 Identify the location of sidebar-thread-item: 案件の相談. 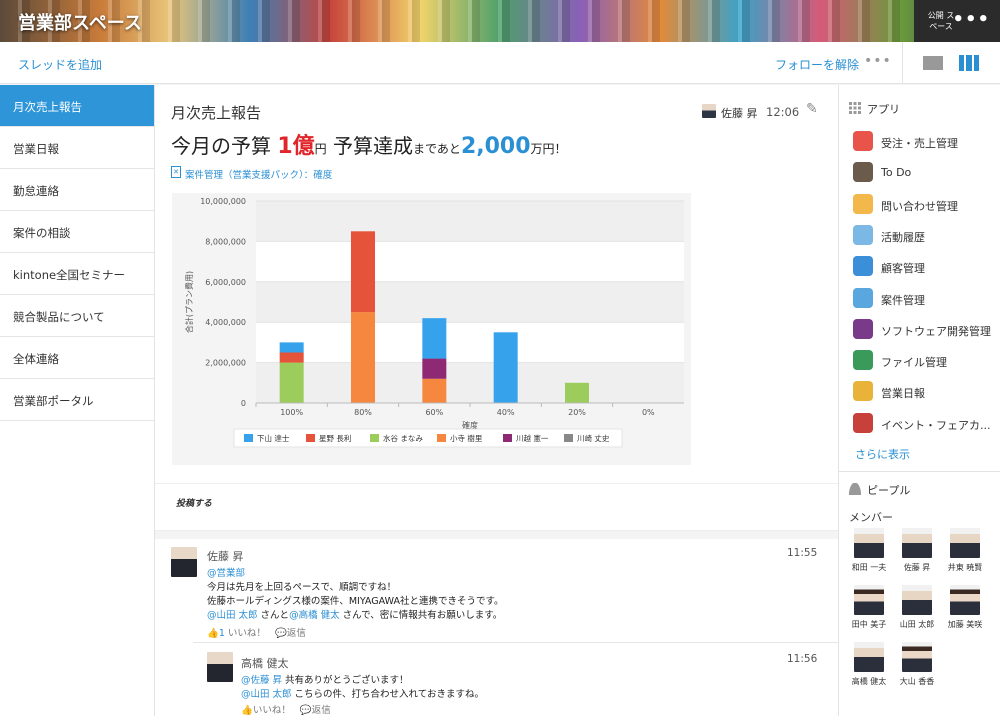
(77, 232).